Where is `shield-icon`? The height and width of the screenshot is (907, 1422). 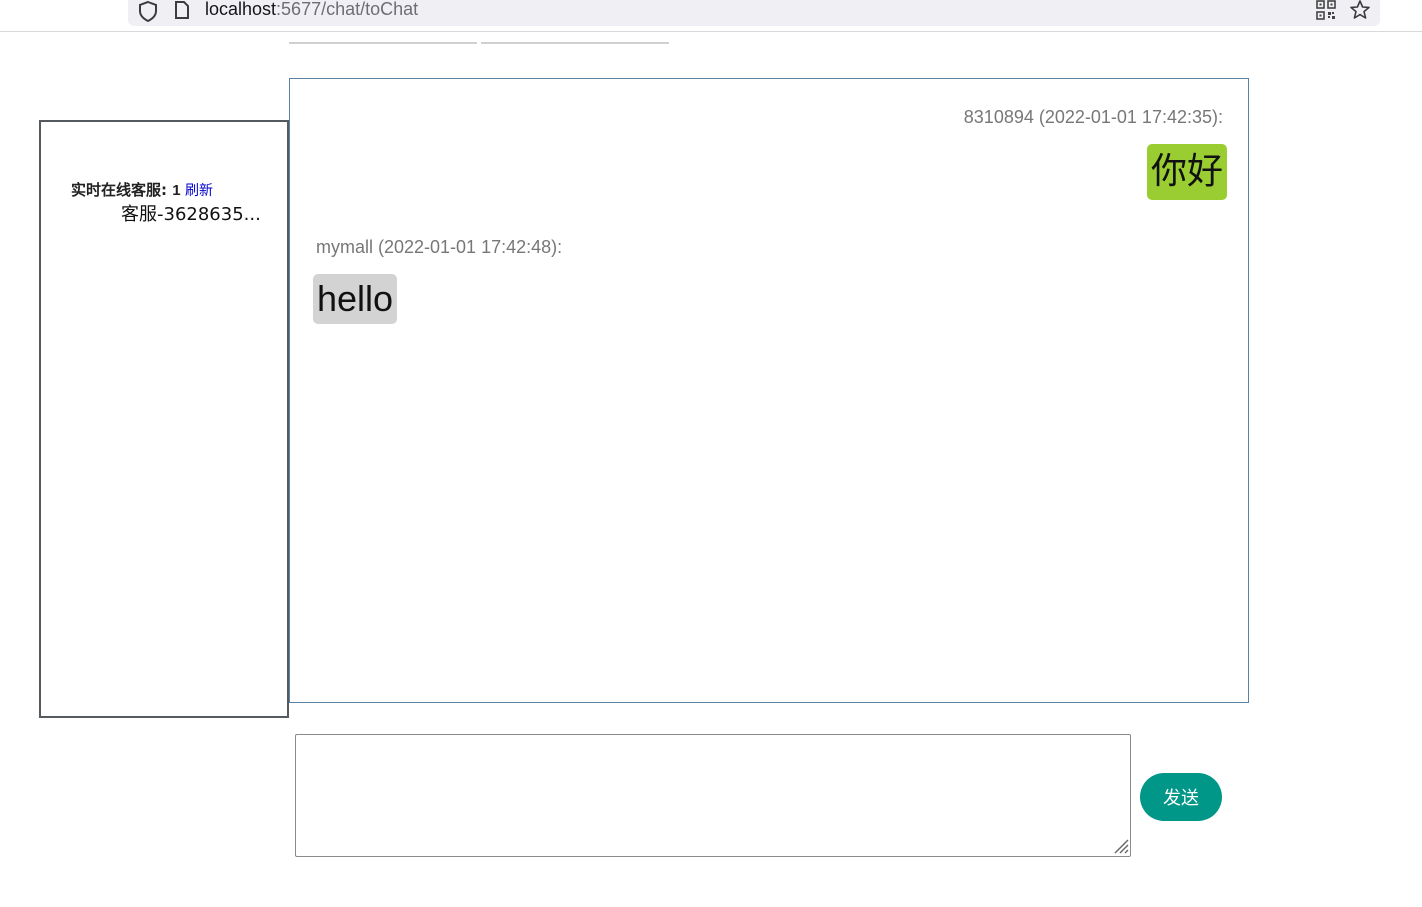
shield-icon is located at coordinates (148, 11).